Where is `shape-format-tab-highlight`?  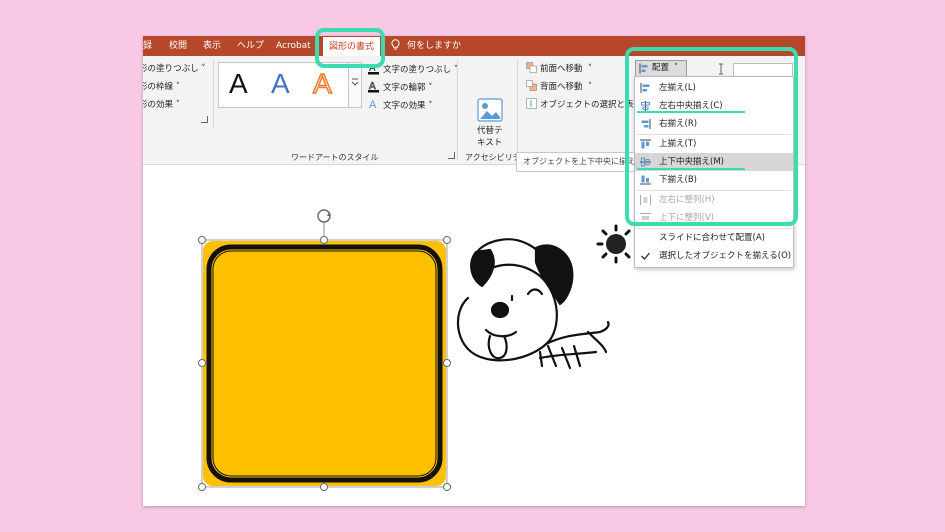 shape-format-tab-highlight is located at coordinates (350, 48).